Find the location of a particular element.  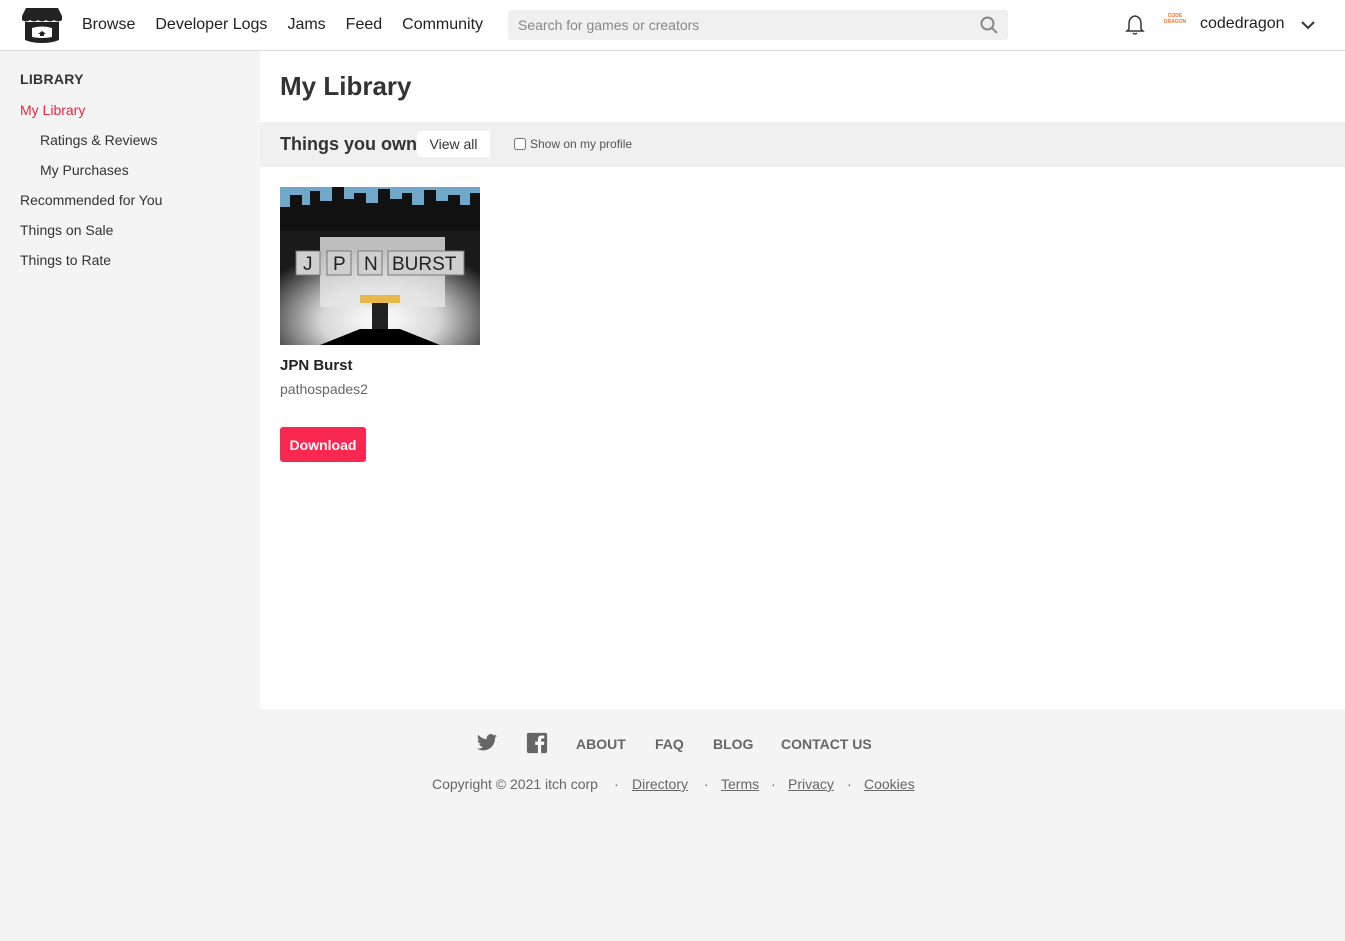

chevron-down-icon is located at coordinates (1308, 25).